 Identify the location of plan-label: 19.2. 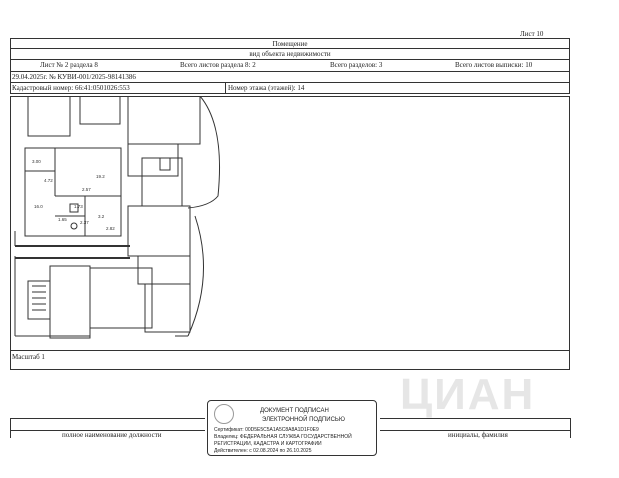
(100, 176).